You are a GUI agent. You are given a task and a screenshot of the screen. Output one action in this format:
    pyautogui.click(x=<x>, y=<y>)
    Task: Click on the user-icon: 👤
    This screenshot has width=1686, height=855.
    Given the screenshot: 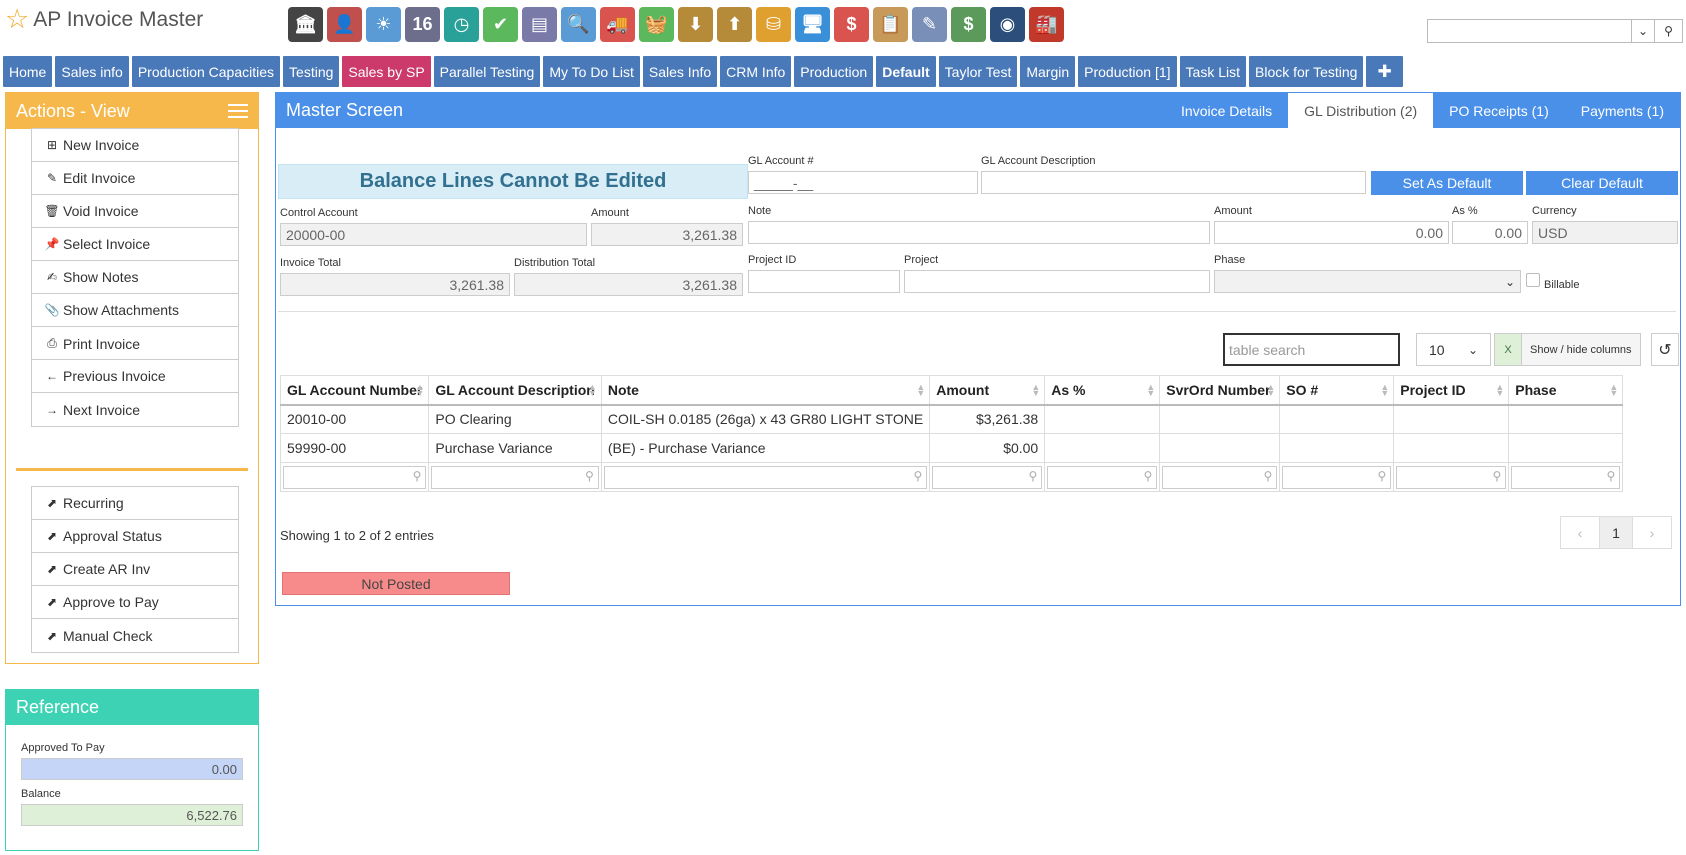 What is the action you would take?
    pyautogui.click(x=344, y=24)
    